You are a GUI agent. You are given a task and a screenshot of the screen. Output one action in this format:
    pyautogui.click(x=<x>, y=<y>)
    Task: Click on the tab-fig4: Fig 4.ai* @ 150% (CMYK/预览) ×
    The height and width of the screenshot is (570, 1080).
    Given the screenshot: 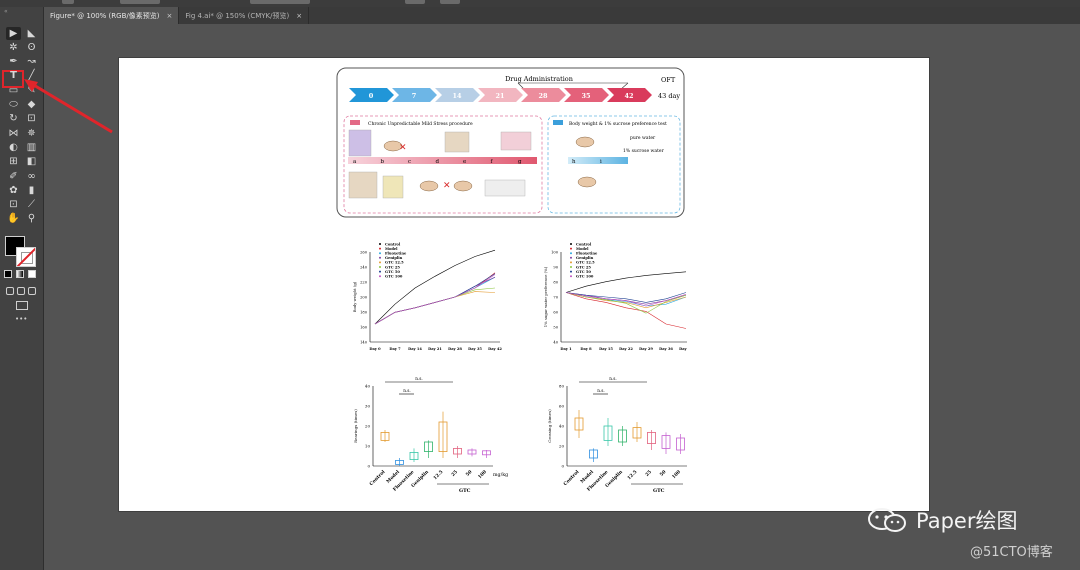 What is the action you would take?
    pyautogui.click(x=244, y=15)
    